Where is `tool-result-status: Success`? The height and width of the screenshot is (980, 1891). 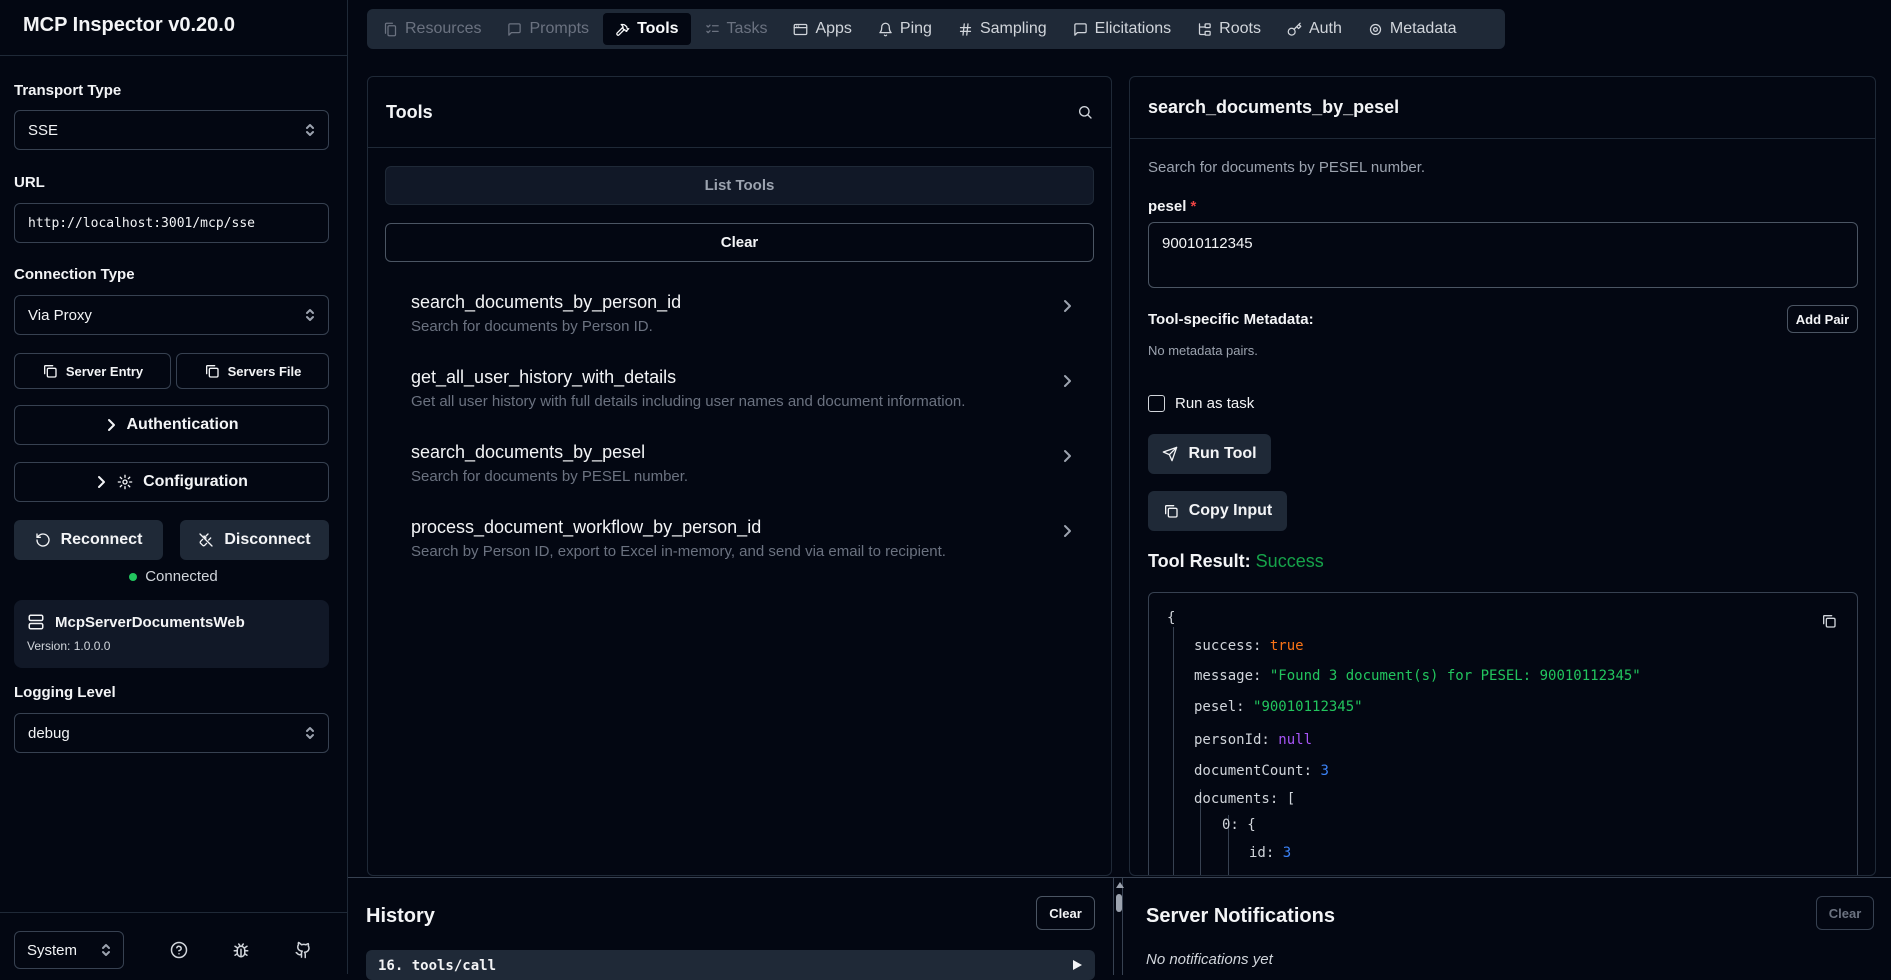 tool-result-status: Success is located at coordinates (1289, 561).